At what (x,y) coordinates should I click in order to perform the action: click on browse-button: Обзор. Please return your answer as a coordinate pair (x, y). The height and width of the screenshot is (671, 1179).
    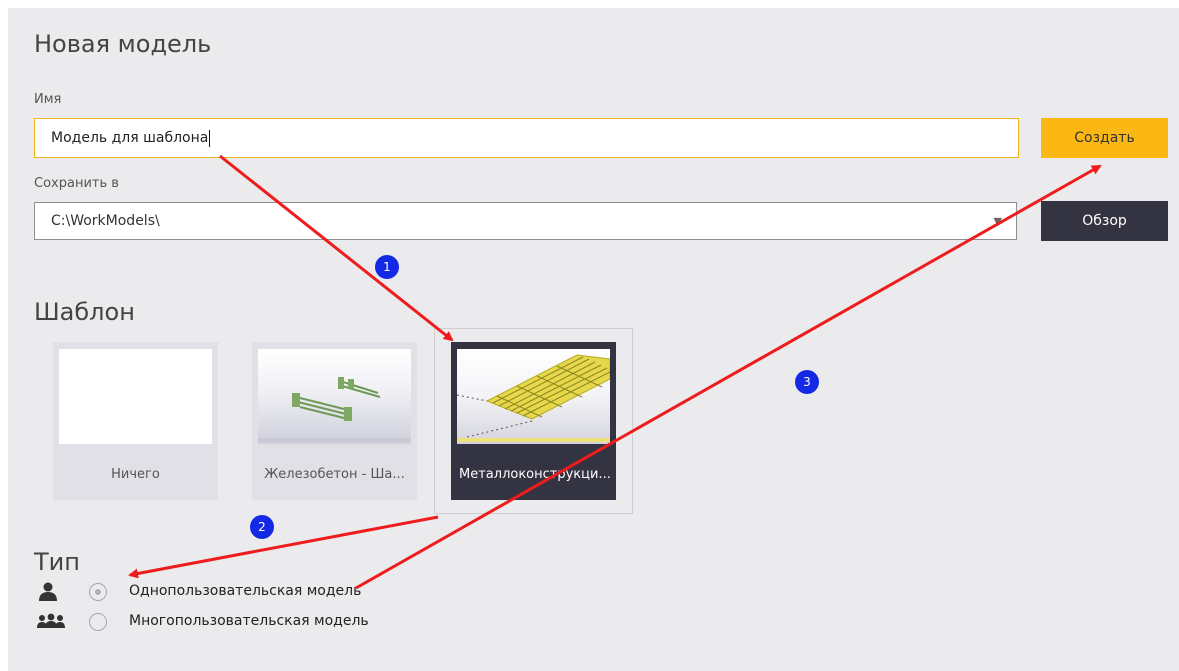
    Looking at the image, I should click on (1104, 221).